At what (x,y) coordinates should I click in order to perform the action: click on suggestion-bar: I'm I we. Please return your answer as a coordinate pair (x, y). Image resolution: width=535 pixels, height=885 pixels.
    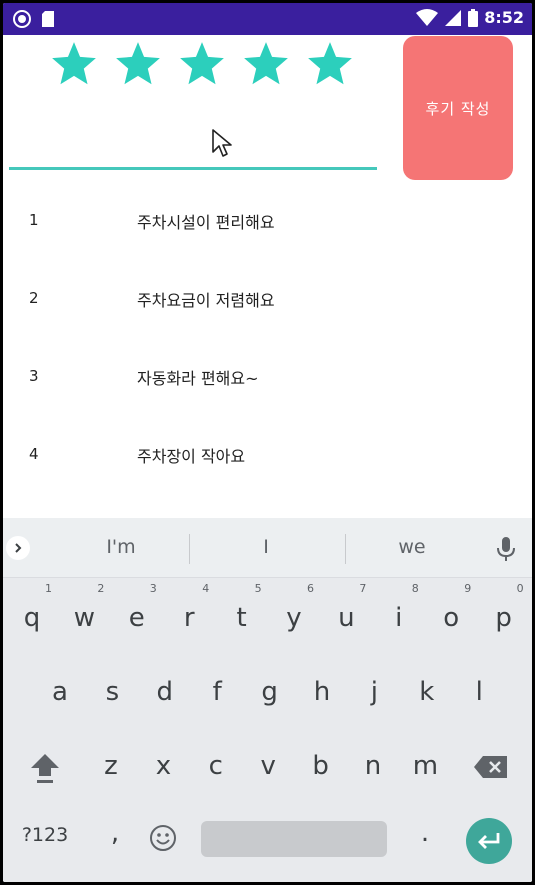
    Looking at the image, I should click on (267, 548).